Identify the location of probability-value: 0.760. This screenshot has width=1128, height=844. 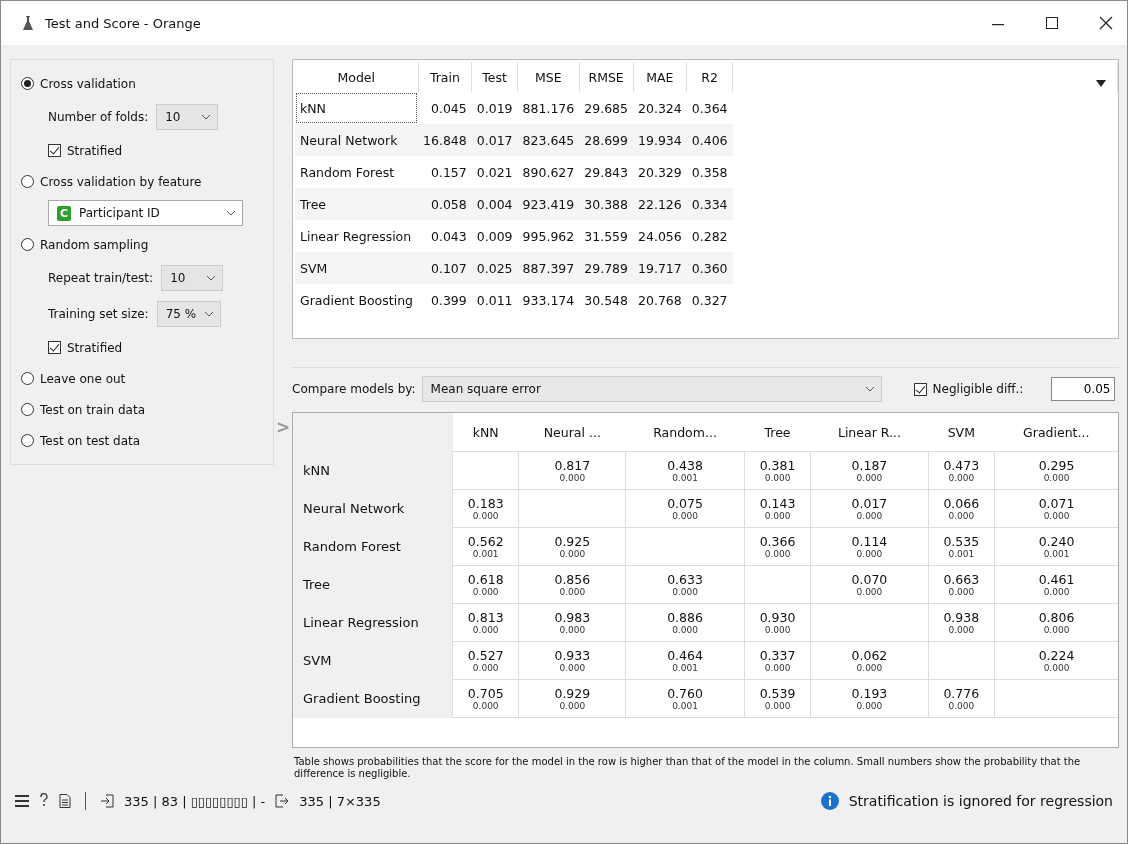
(685, 693).